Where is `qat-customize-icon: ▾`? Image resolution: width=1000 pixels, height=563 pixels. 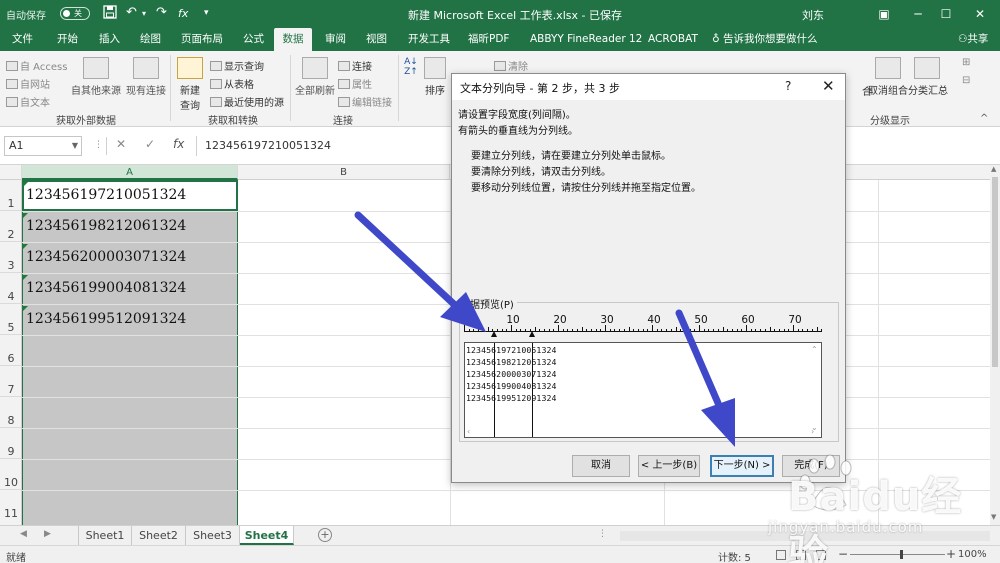
qat-customize-icon: ▾ is located at coordinates (206, 13).